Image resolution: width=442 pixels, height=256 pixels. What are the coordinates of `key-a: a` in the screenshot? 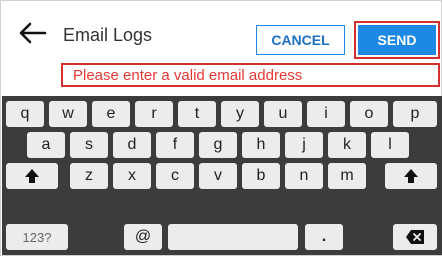 It's located at (46, 145).